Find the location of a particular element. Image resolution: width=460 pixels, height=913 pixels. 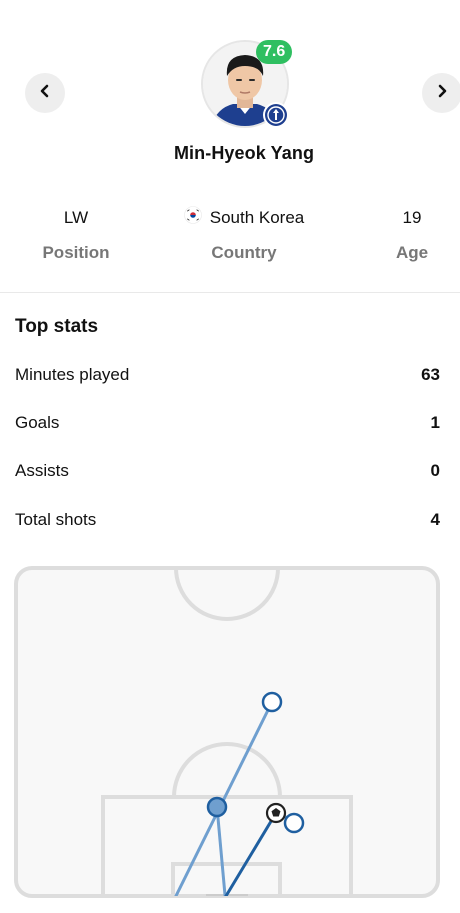

club-crest-icon is located at coordinates (276, 115).